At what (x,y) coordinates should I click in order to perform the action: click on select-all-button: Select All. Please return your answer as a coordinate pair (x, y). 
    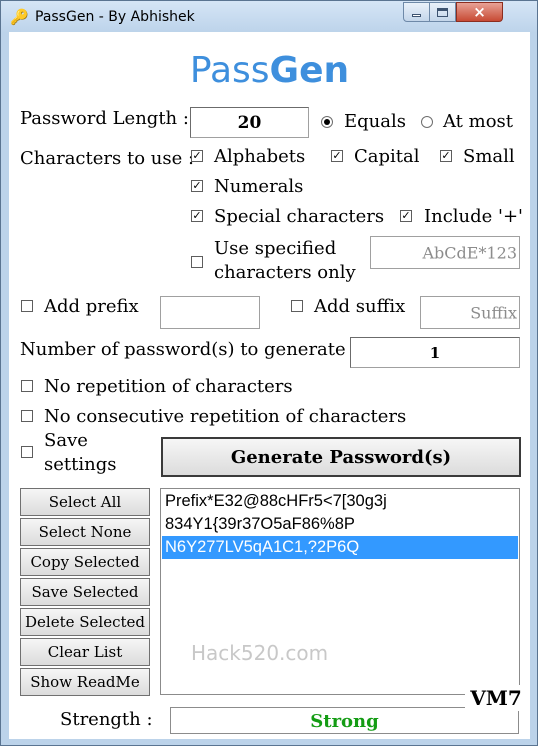
    Looking at the image, I should click on (85, 502).